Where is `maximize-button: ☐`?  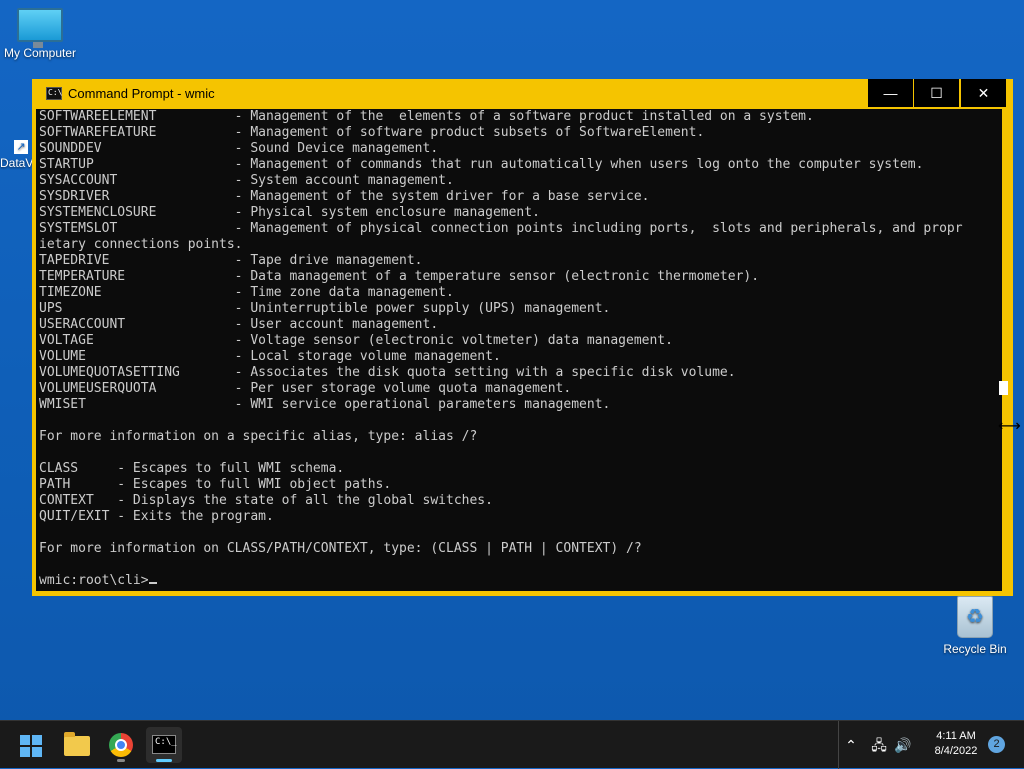
maximize-button: ☐ is located at coordinates (936, 93).